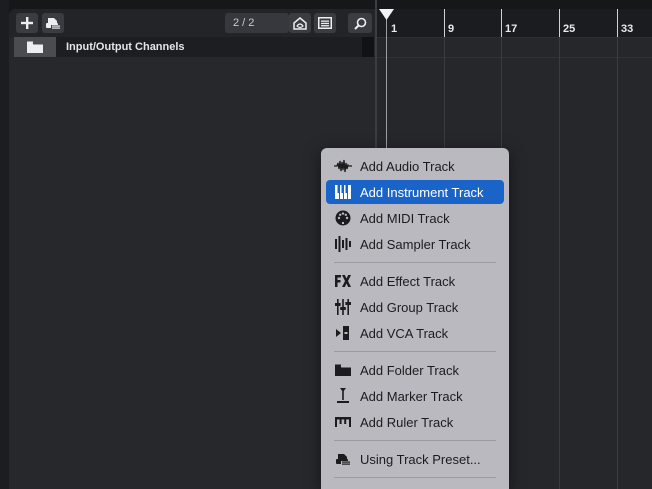  What do you see at coordinates (125, 47) in the screenshot?
I see `track-name: Input/Output Channels` at bounding box center [125, 47].